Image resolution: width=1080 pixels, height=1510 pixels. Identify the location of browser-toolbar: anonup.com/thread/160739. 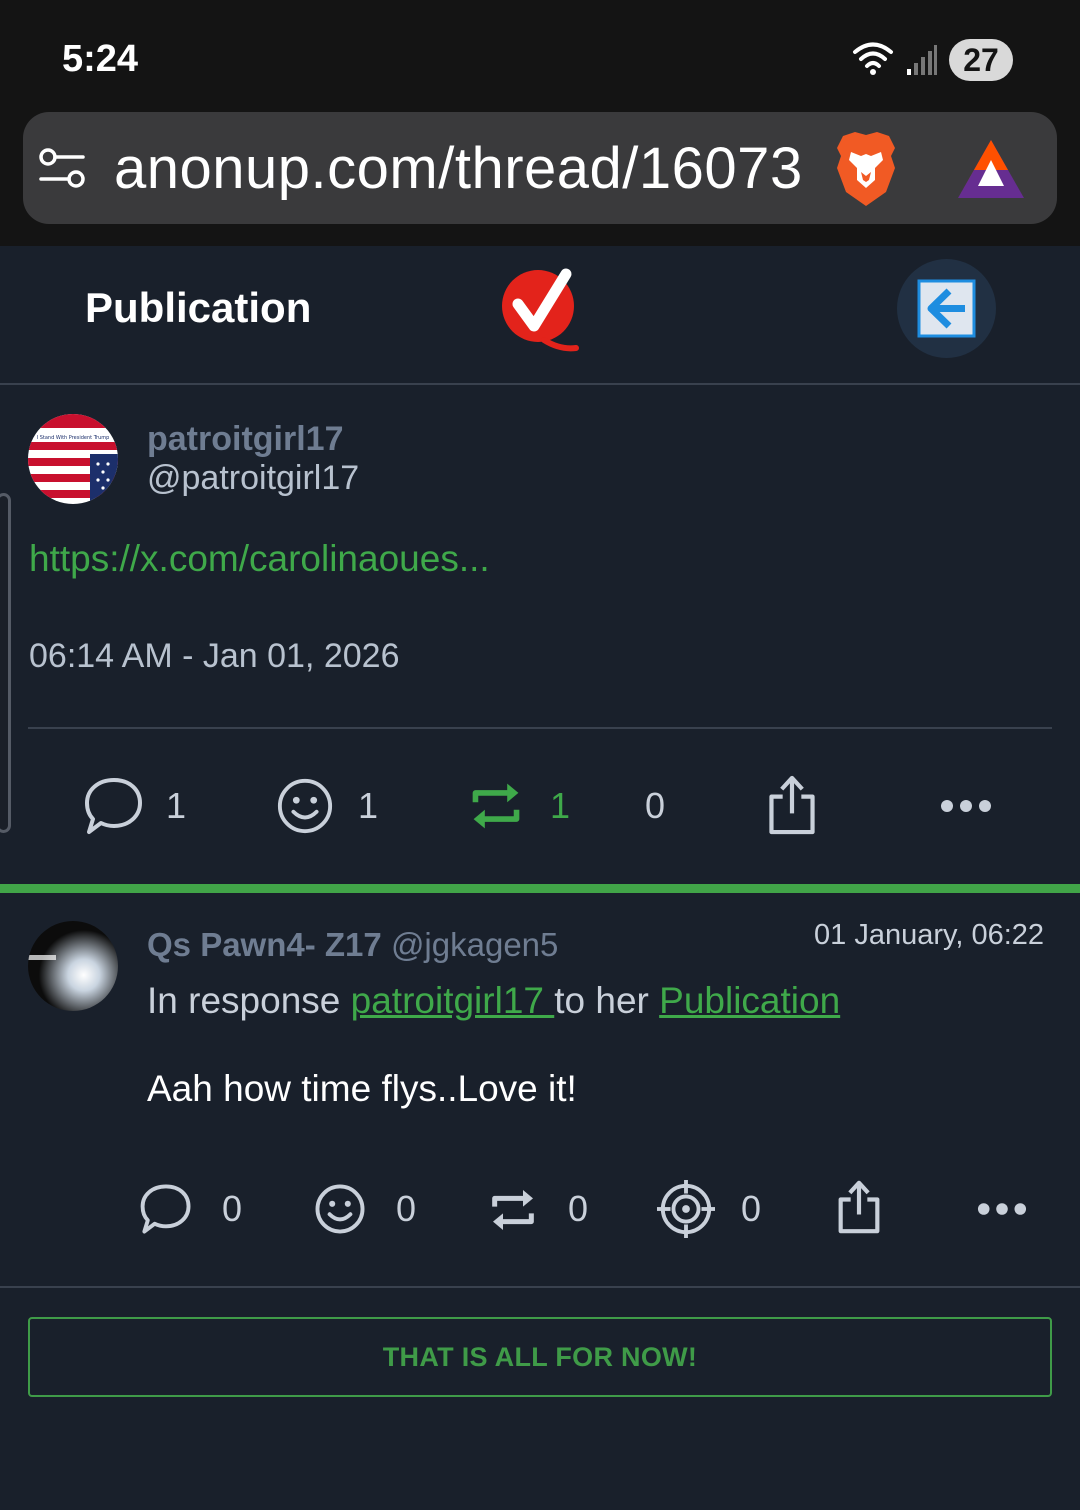
(540, 179).